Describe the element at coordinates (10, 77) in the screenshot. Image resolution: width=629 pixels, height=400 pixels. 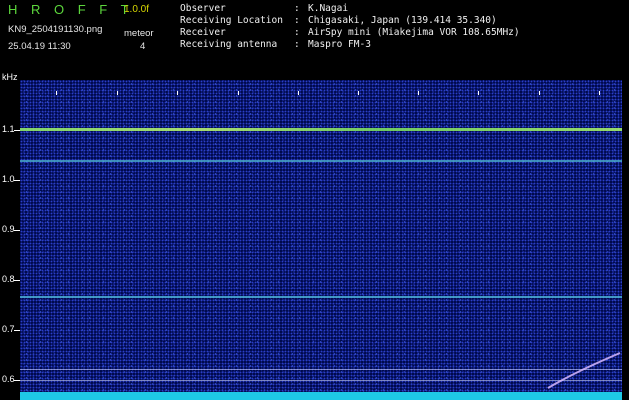
I see `y-axis-unit: kHz` at that location.